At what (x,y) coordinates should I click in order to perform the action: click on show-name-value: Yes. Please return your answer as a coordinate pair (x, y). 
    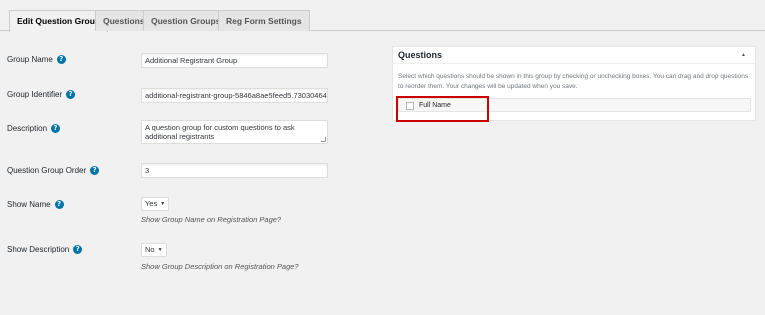
    Looking at the image, I should click on (151, 203).